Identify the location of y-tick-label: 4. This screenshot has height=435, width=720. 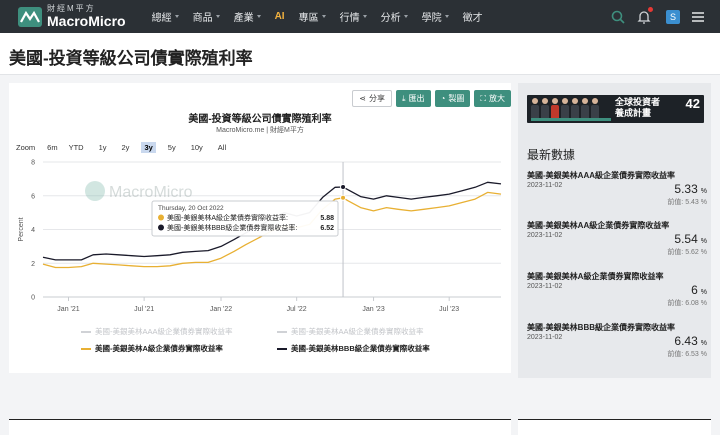
(33, 230).